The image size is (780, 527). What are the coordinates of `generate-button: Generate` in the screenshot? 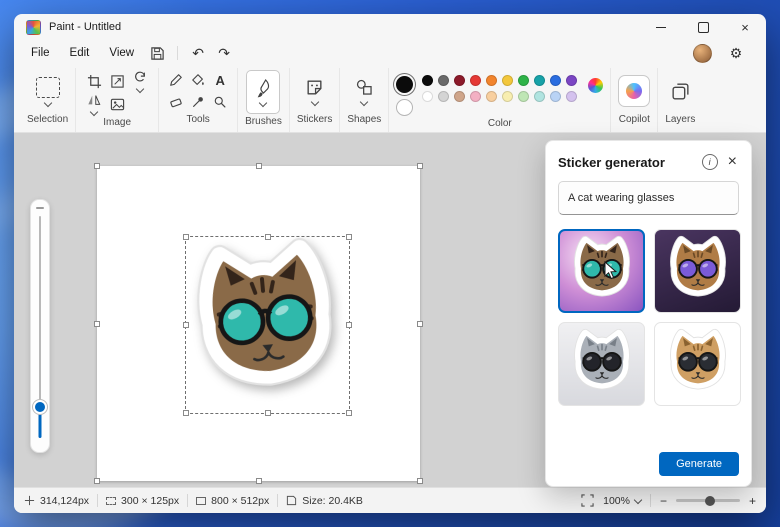 It's located at (699, 464).